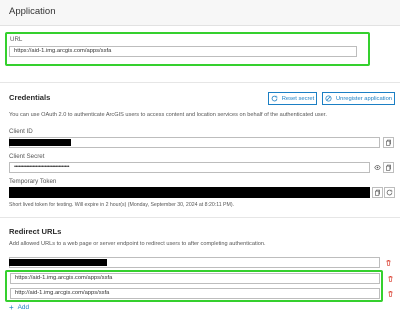 The width and height of the screenshot is (400, 318). Describe the element at coordinates (33, 181) in the screenshot. I see `temporary-token-label: Temporary Token` at that location.